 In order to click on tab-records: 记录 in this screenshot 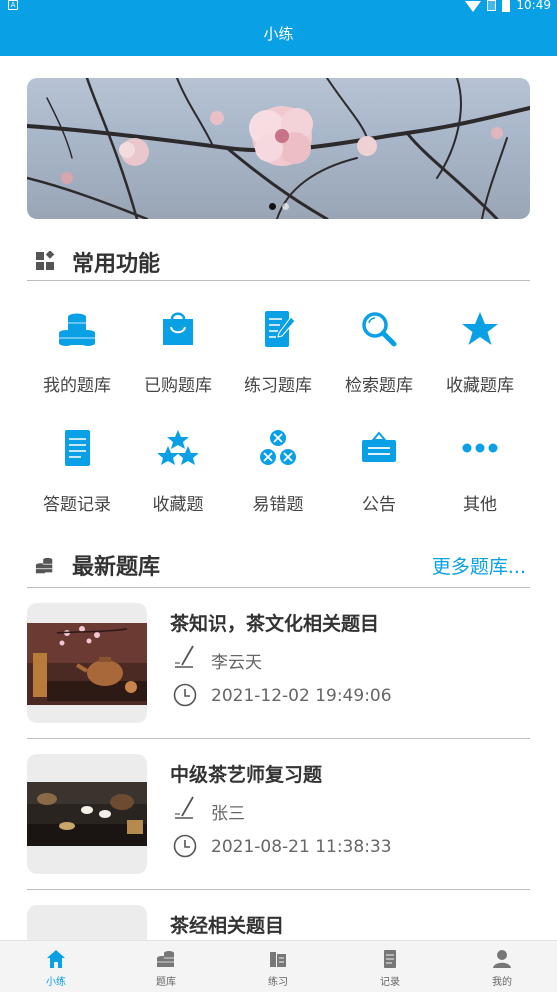, I will do `click(390, 966)`.